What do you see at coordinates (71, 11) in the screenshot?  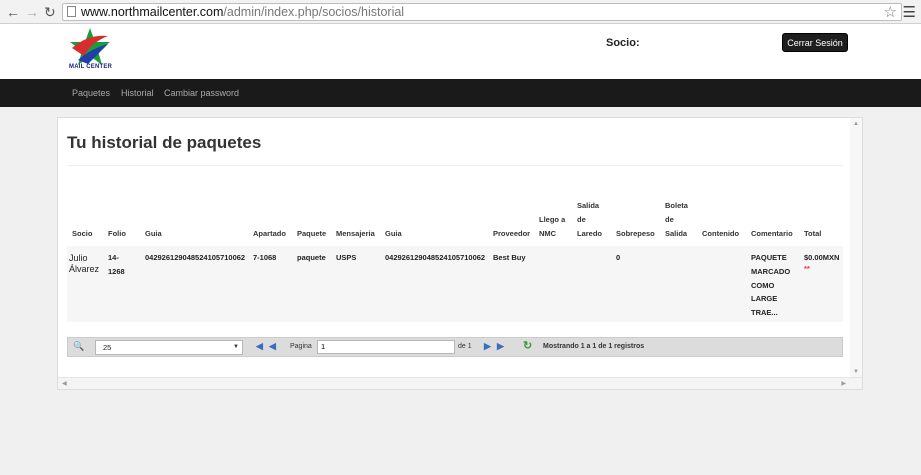 I see `page-icon` at bounding box center [71, 11].